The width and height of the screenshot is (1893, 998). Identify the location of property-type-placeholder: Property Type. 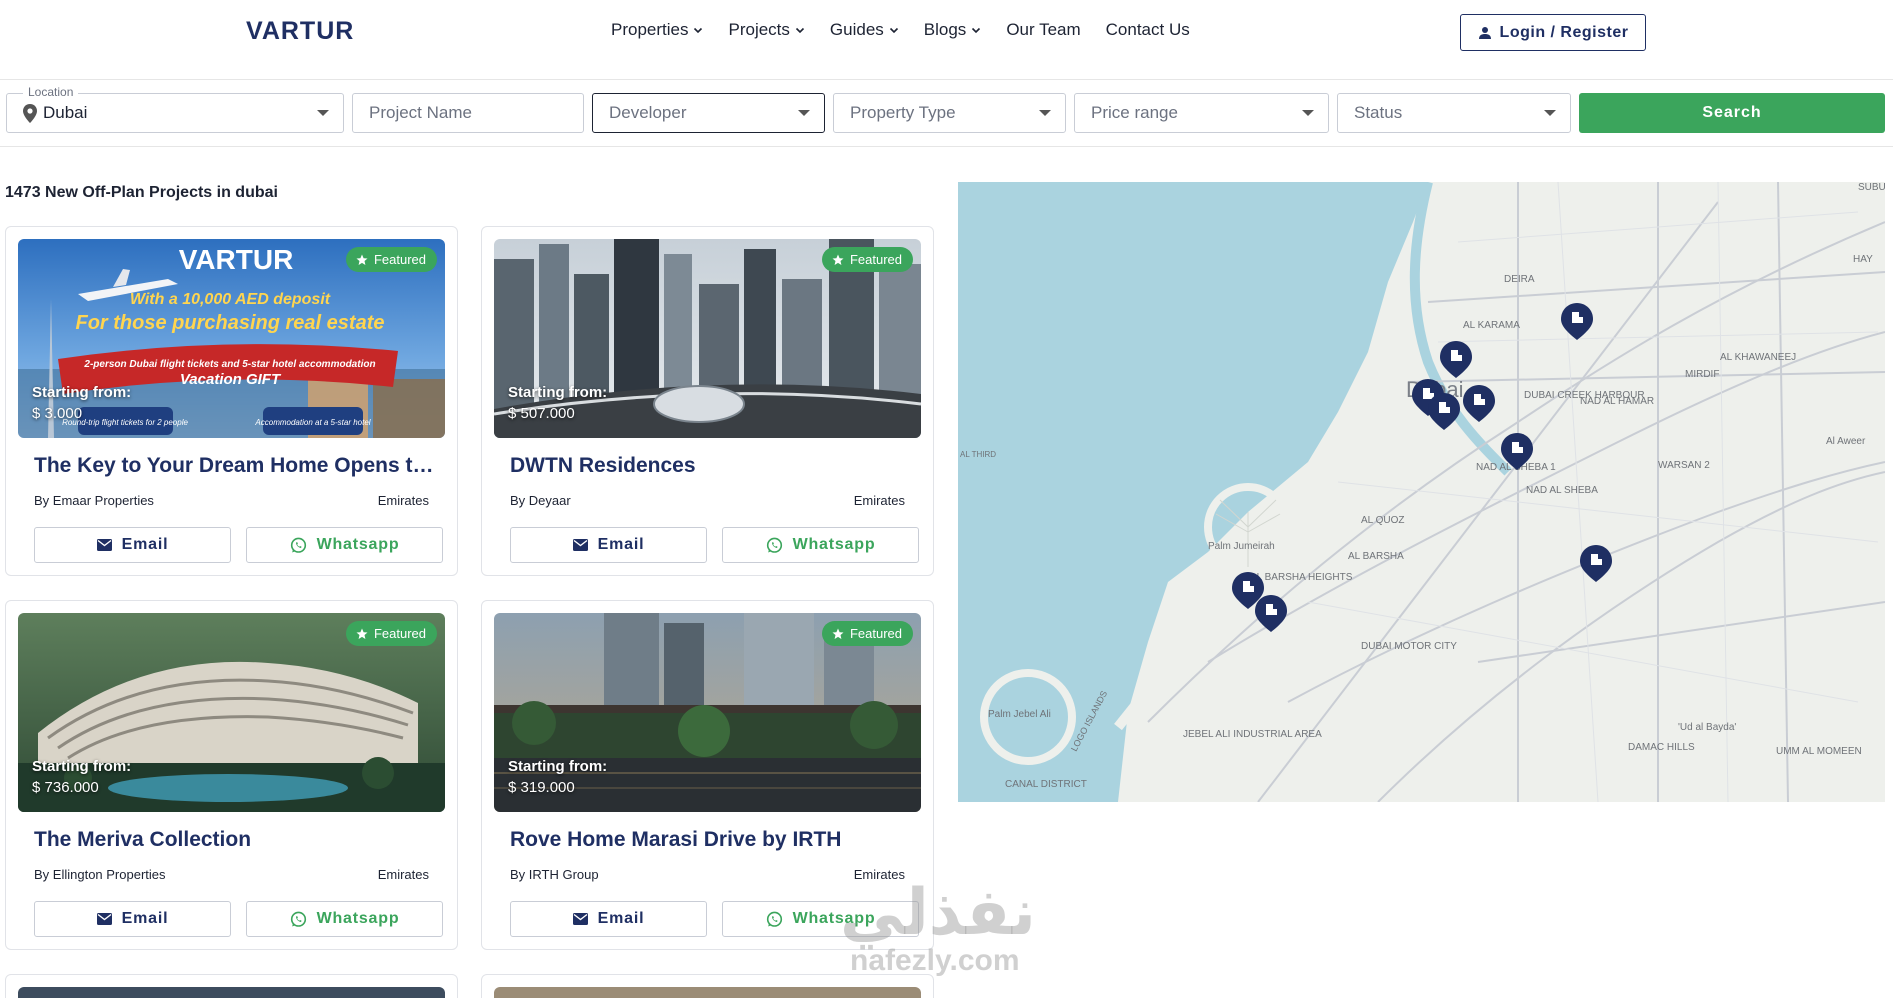
(903, 112).